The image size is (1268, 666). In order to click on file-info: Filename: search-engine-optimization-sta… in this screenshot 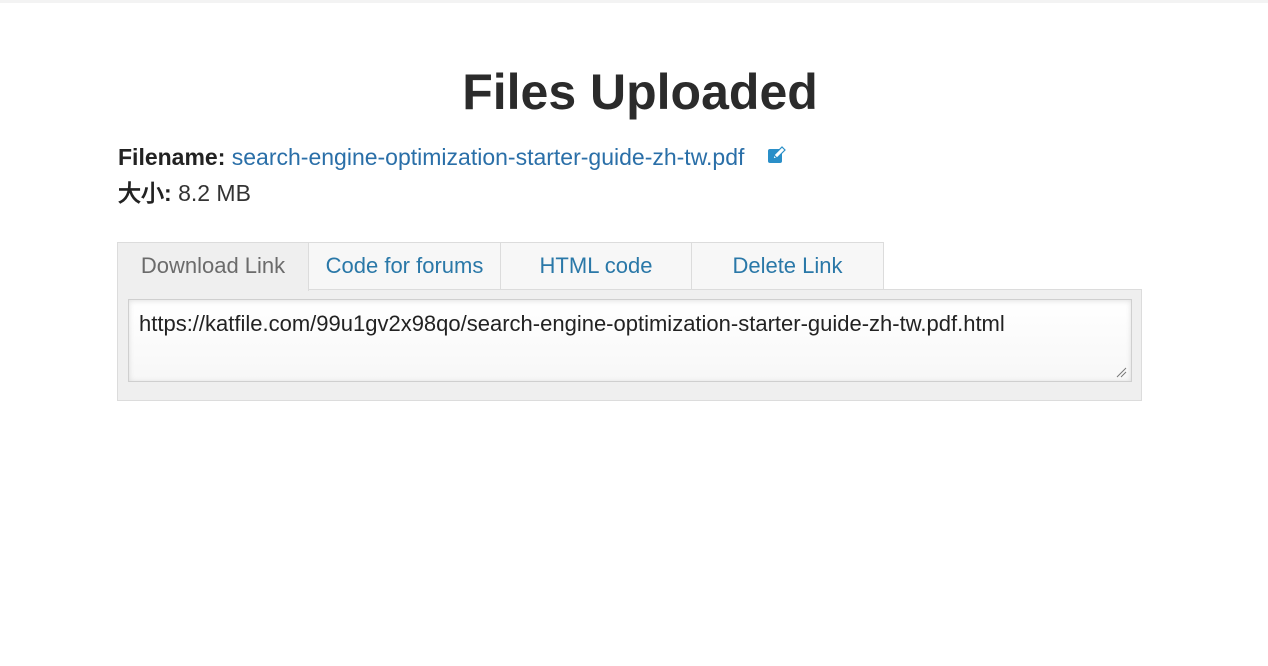, I will do `click(452, 175)`.